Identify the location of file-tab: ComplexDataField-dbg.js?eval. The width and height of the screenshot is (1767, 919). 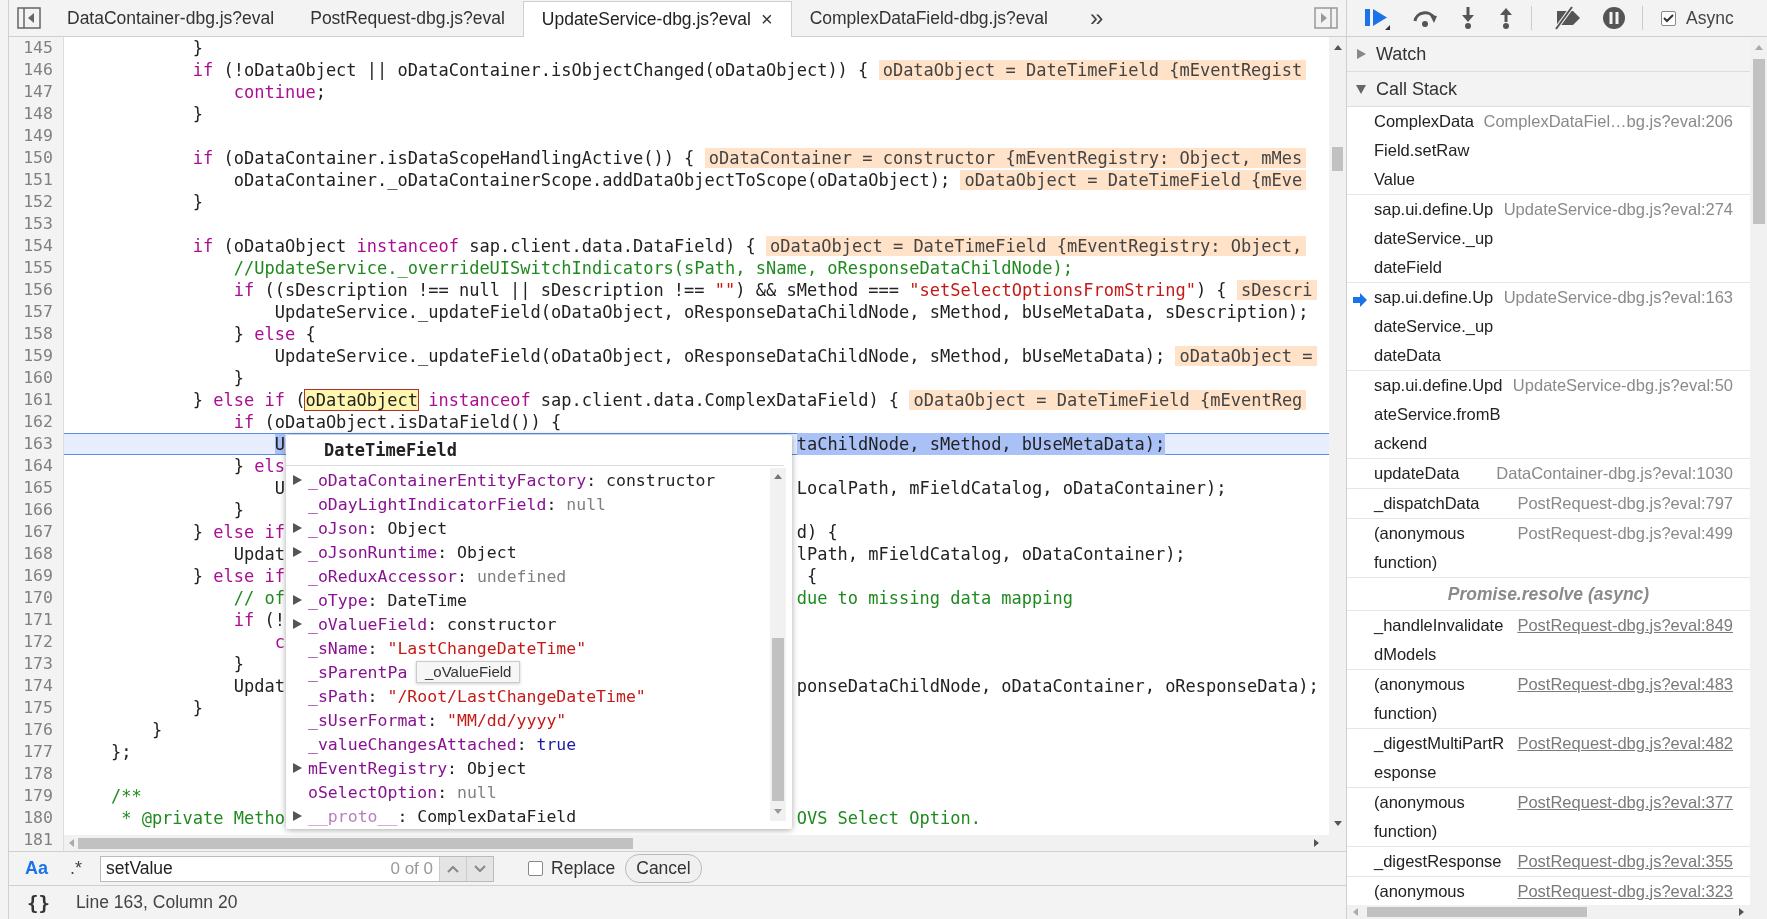
(928, 18).